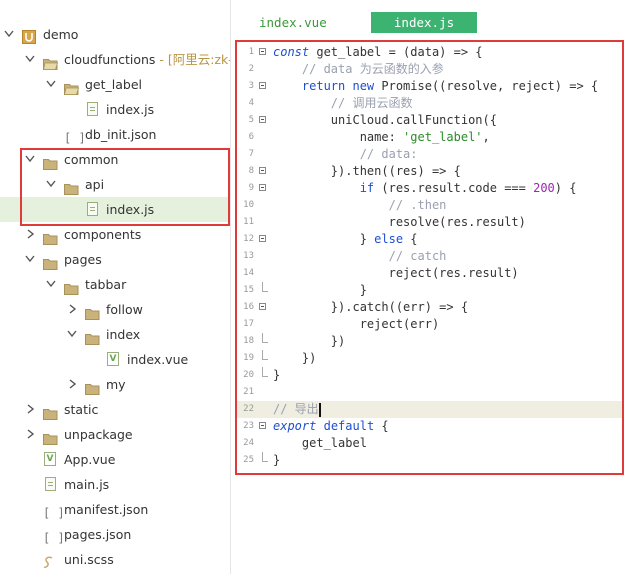 The height and width of the screenshot is (574, 626). Describe the element at coordinates (115, 184) in the screenshot. I see `tree-item: api` at that location.